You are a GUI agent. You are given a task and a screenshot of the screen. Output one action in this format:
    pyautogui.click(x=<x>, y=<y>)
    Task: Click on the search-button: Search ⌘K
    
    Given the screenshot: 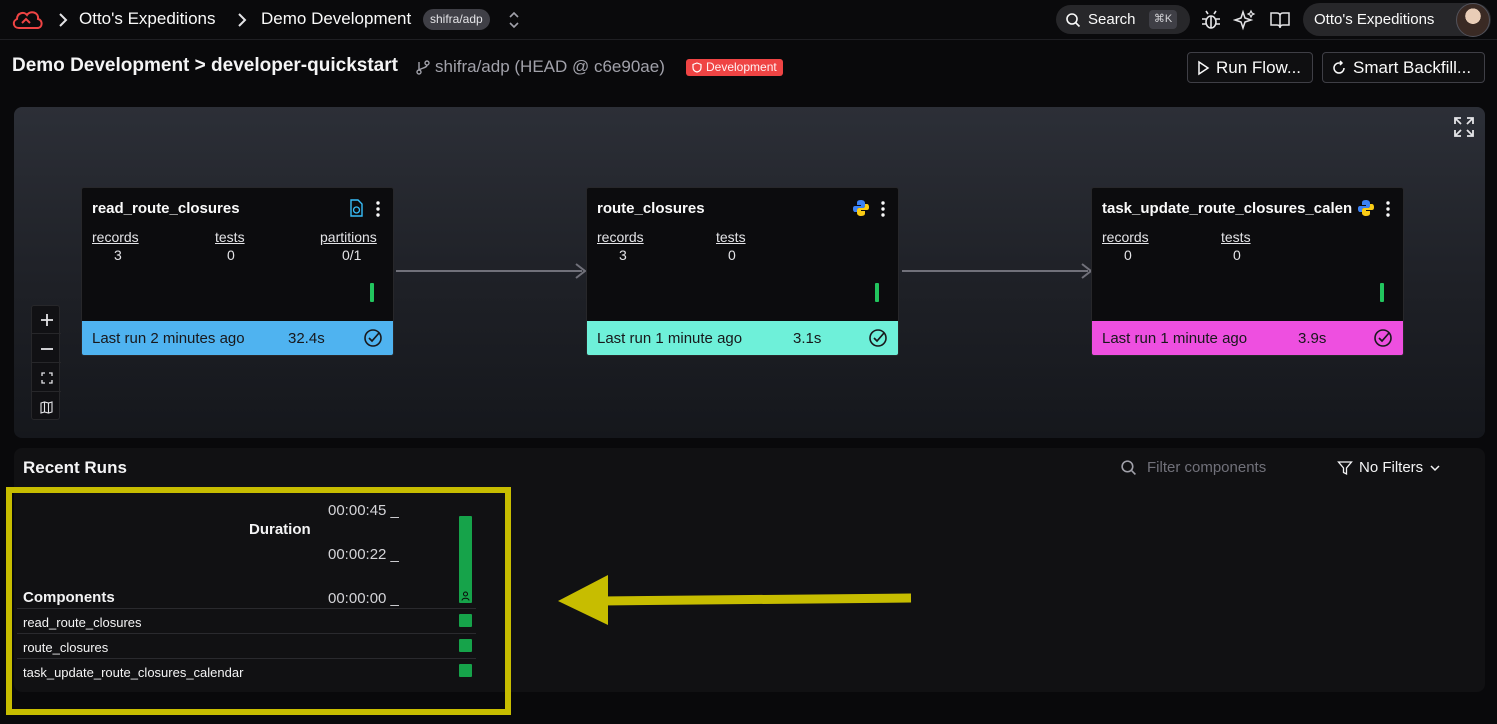 What is the action you would take?
    pyautogui.click(x=1123, y=19)
    